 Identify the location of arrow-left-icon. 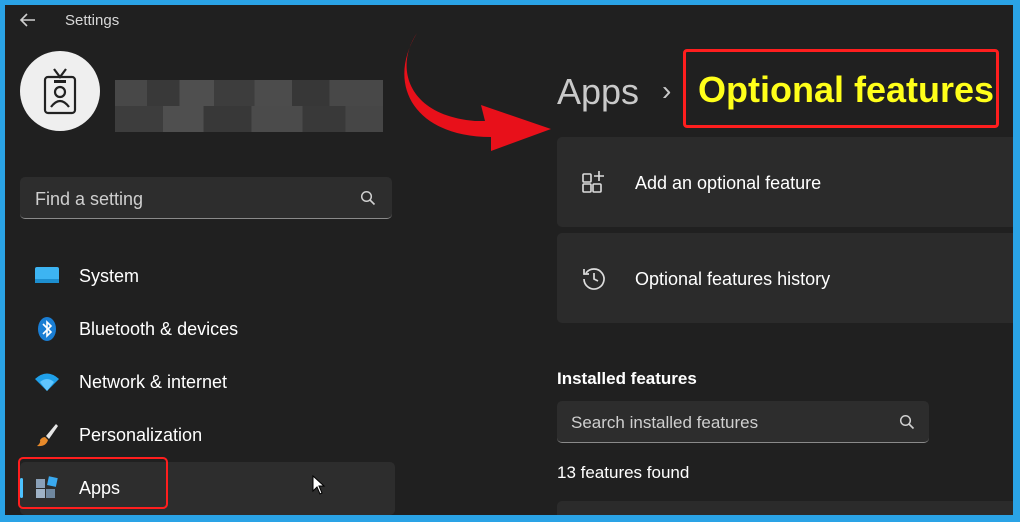
(27, 20).